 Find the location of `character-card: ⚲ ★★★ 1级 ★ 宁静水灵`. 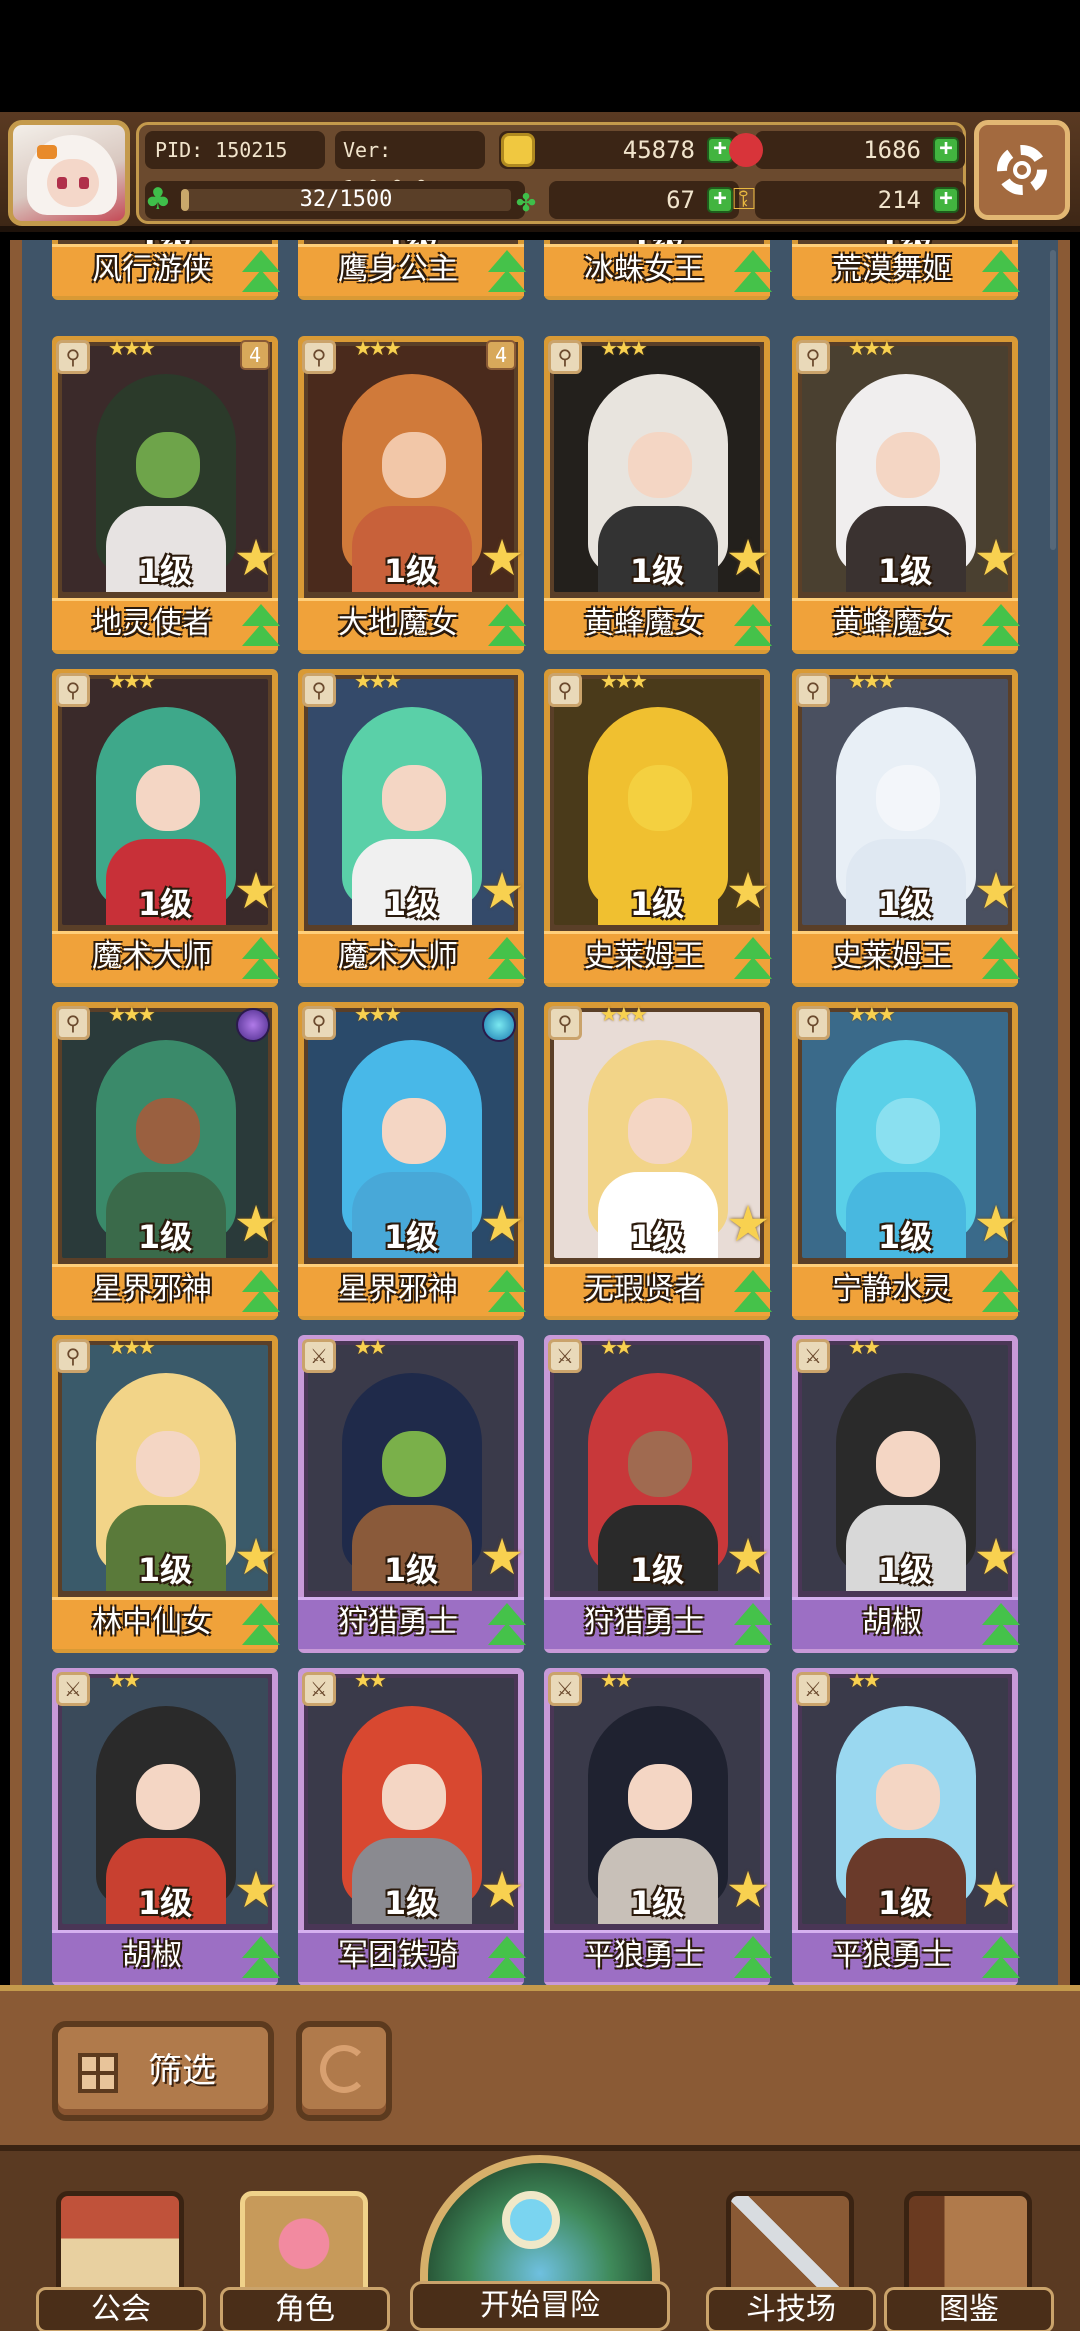

character-card: ⚲ ★★★ 1级 ★ 宁静水灵 is located at coordinates (906, 1161).